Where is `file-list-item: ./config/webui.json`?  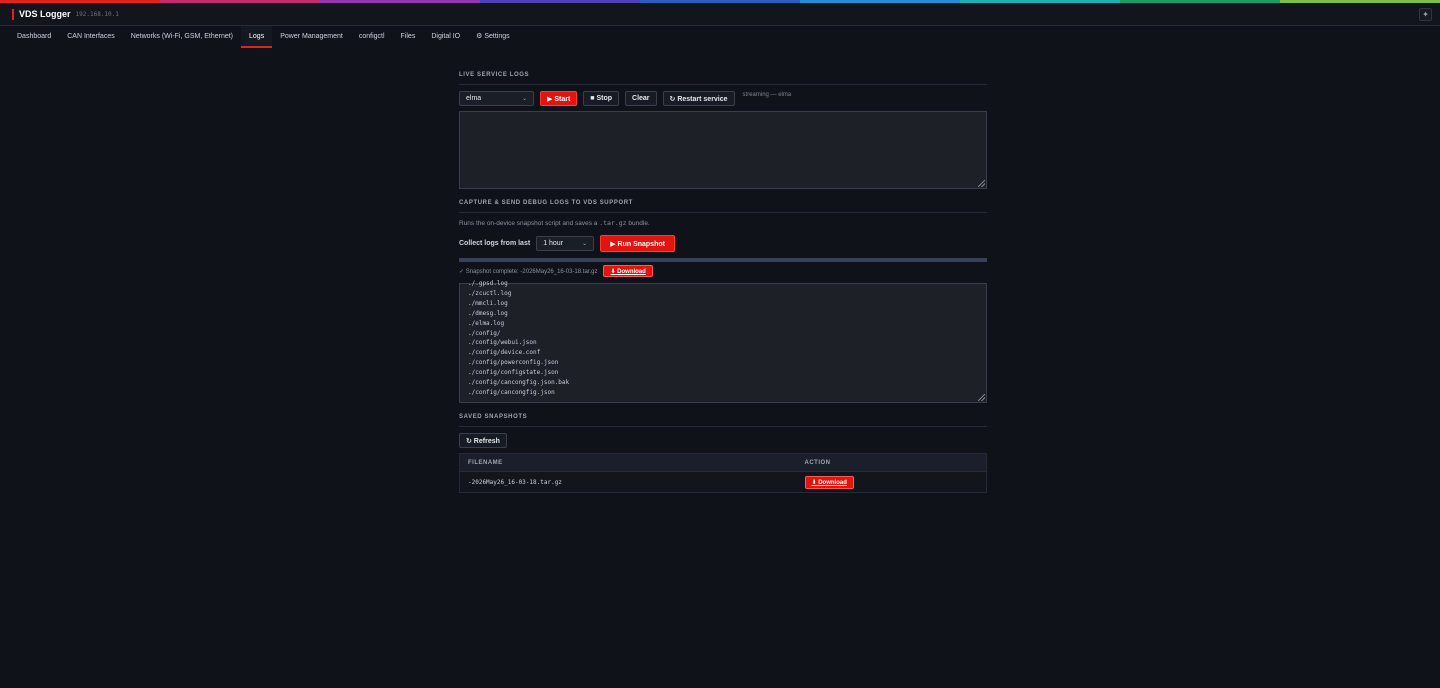
file-list-item: ./config/webui.json is located at coordinates (502, 343).